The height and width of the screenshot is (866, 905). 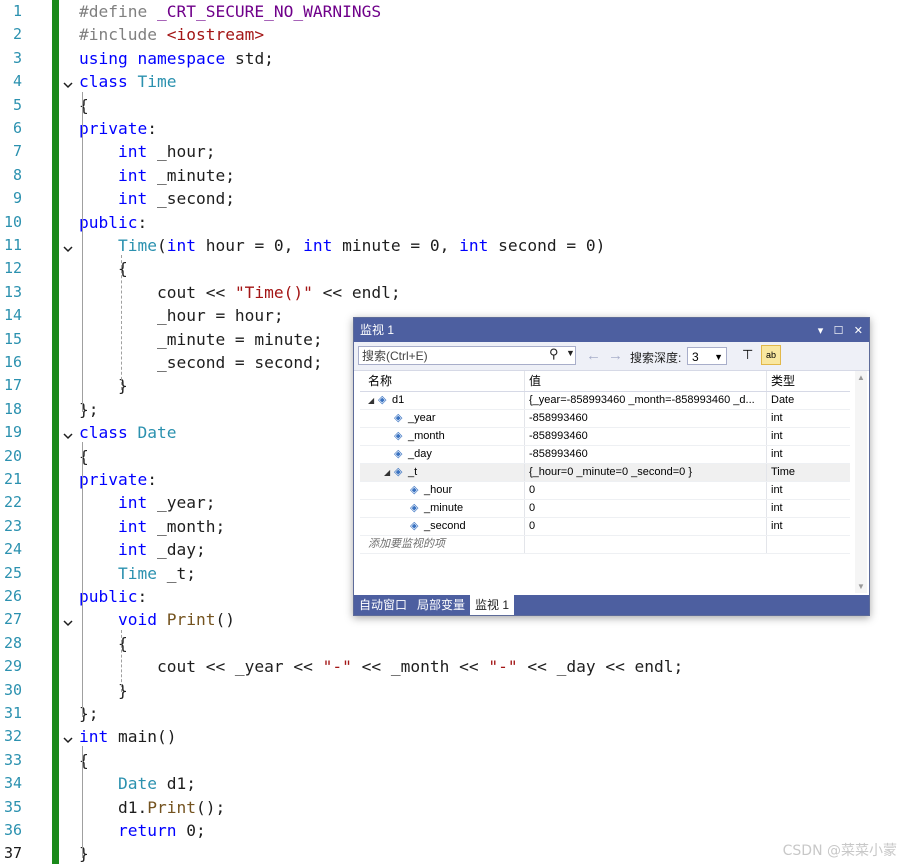 I want to click on watch-row: ◈ _second 0 int, so click(x=605, y=527).